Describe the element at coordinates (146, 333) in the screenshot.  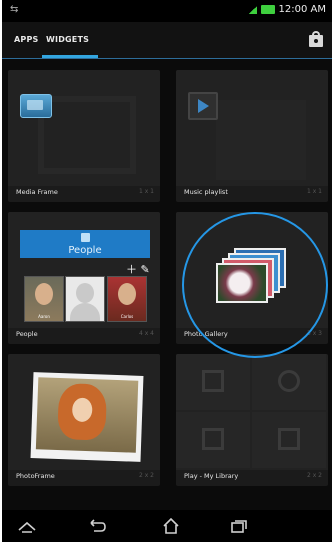
I see `widget-size: 4 x 4` at that location.